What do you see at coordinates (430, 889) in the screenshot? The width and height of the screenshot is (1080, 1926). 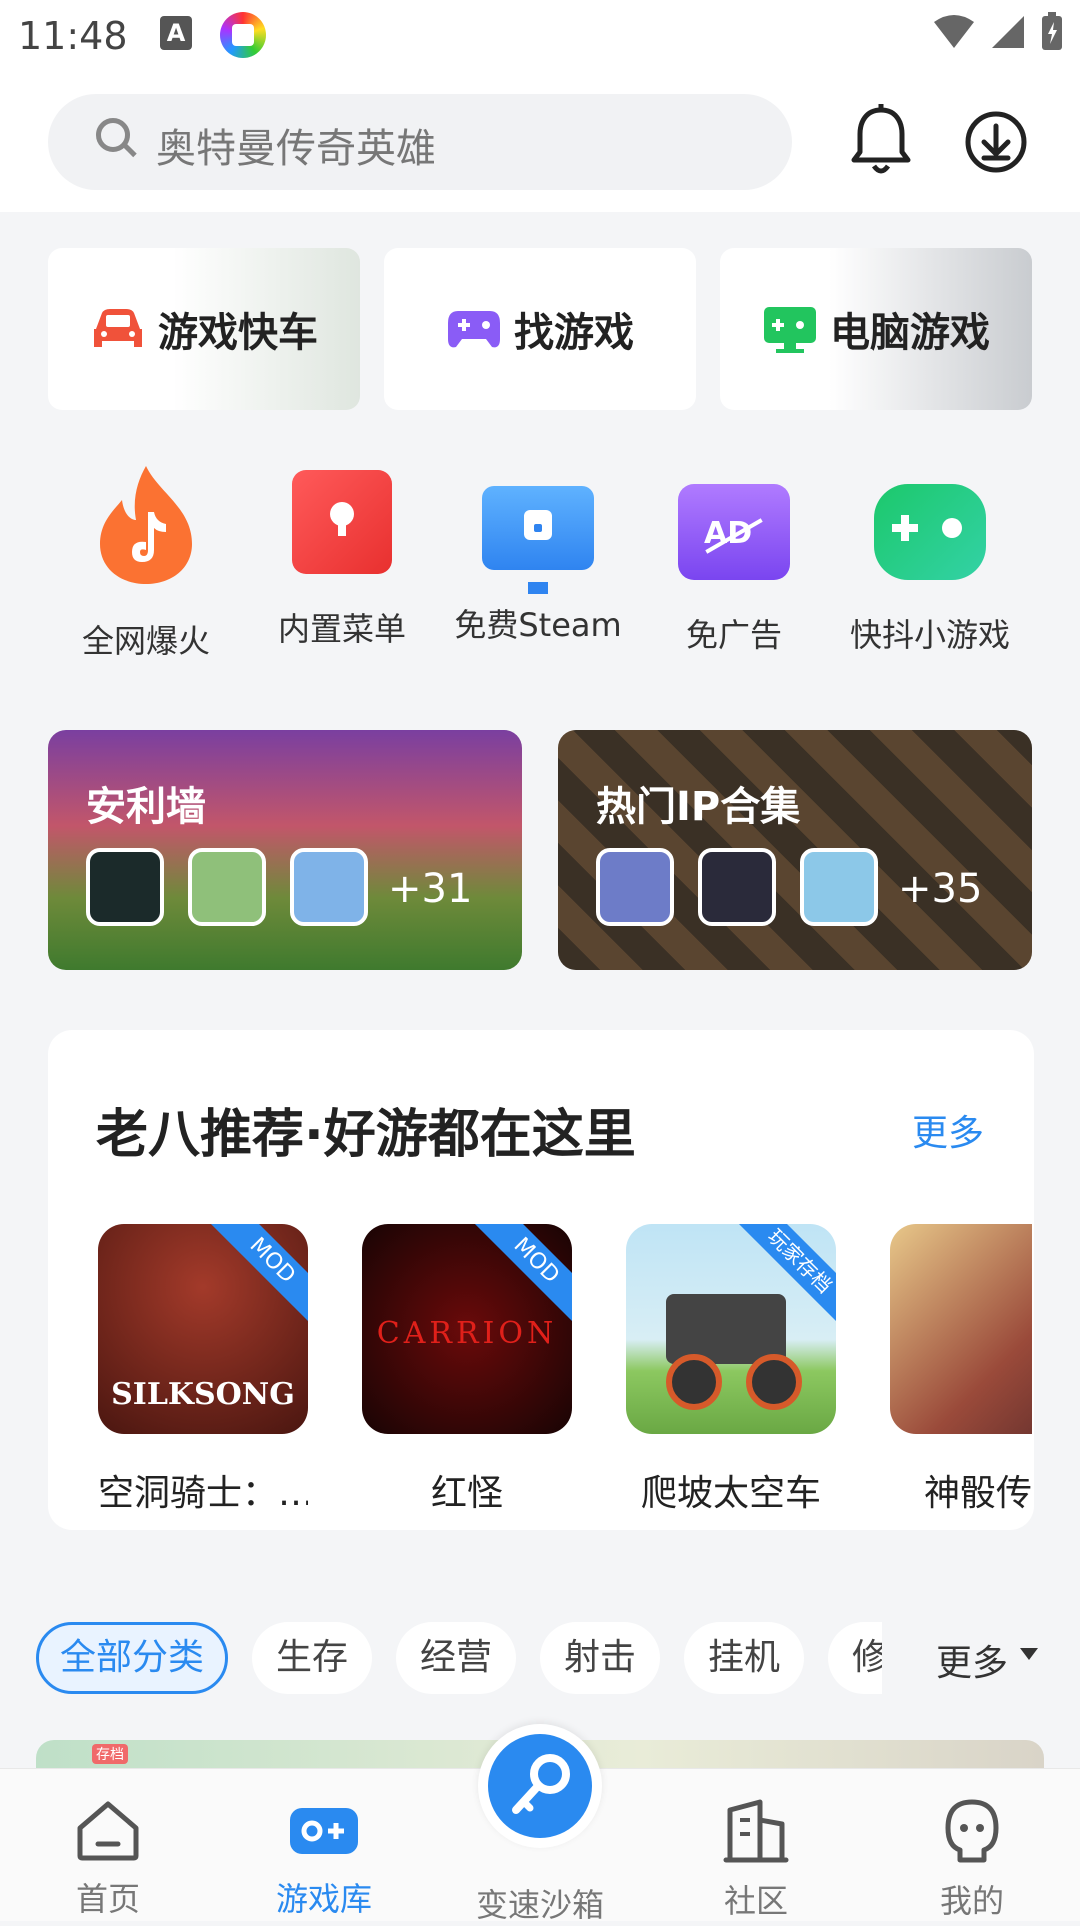 I see `banner-count: +31` at bounding box center [430, 889].